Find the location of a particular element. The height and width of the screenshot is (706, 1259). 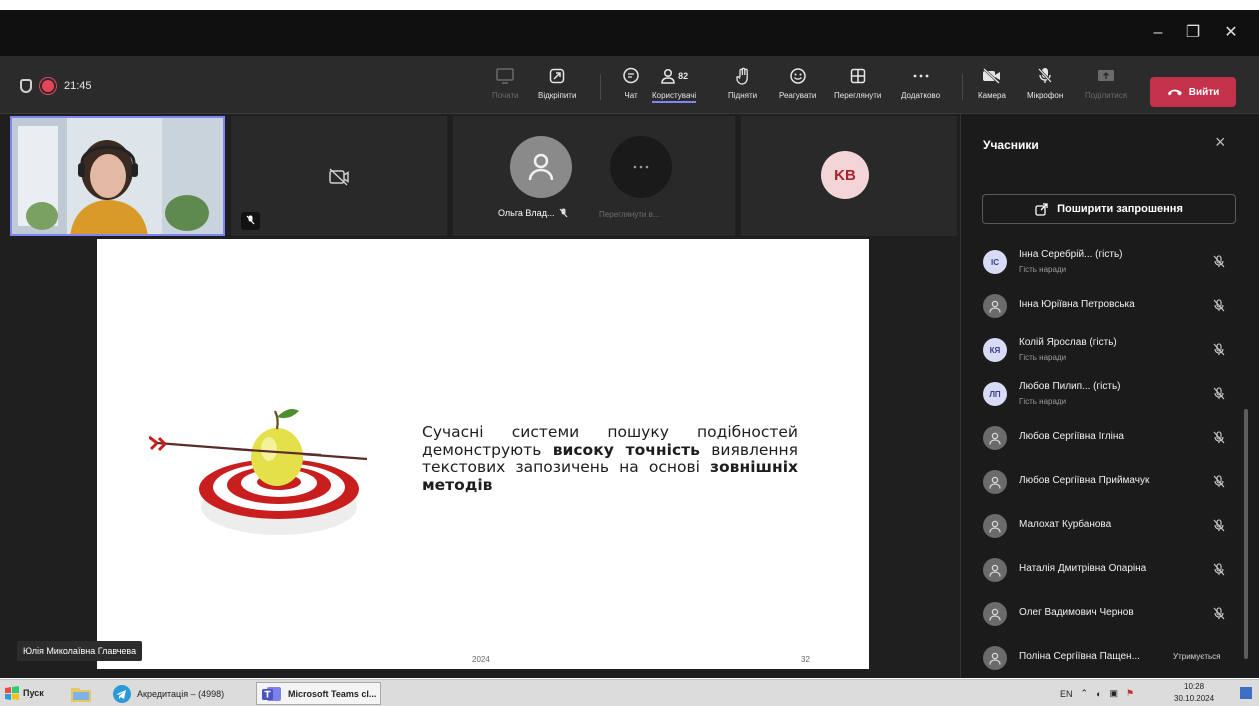

share-content-button: Поділитися is located at coordinates (1106, 86).